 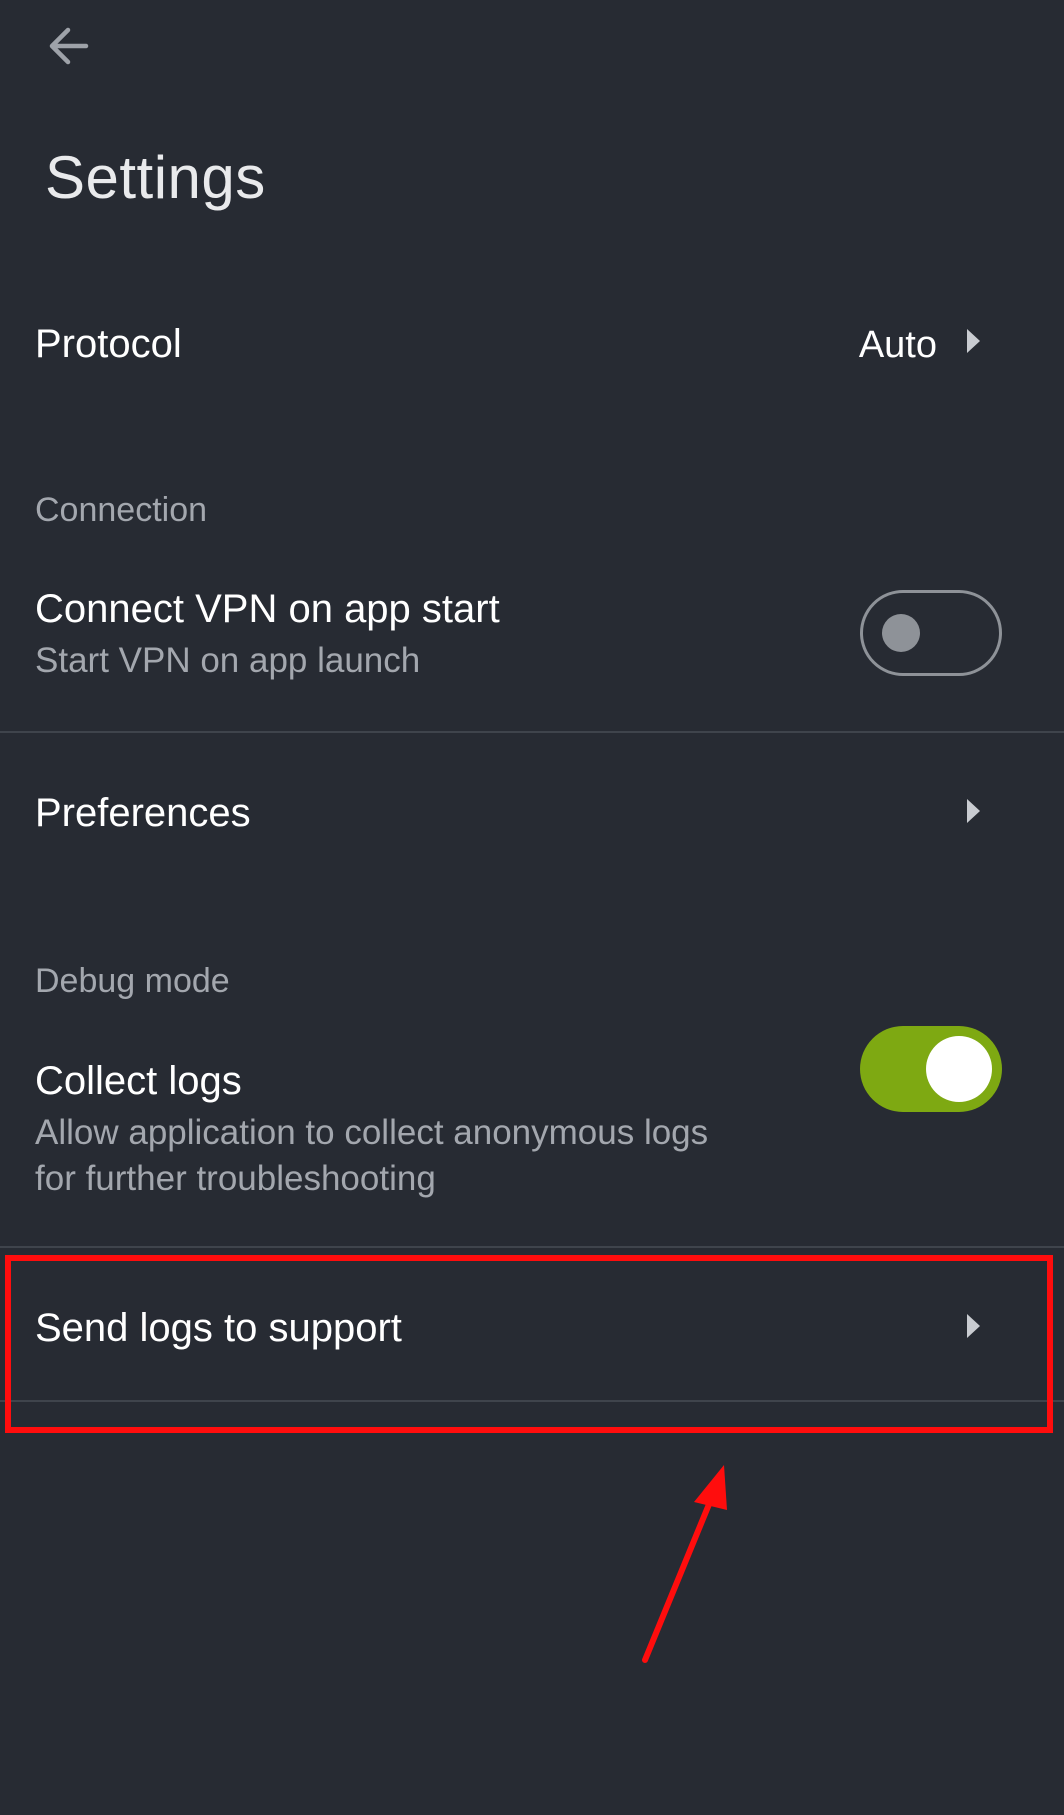 What do you see at coordinates (108, 344) in the screenshot?
I see `protocol-label: Protocol` at bounding box center [108, 344].